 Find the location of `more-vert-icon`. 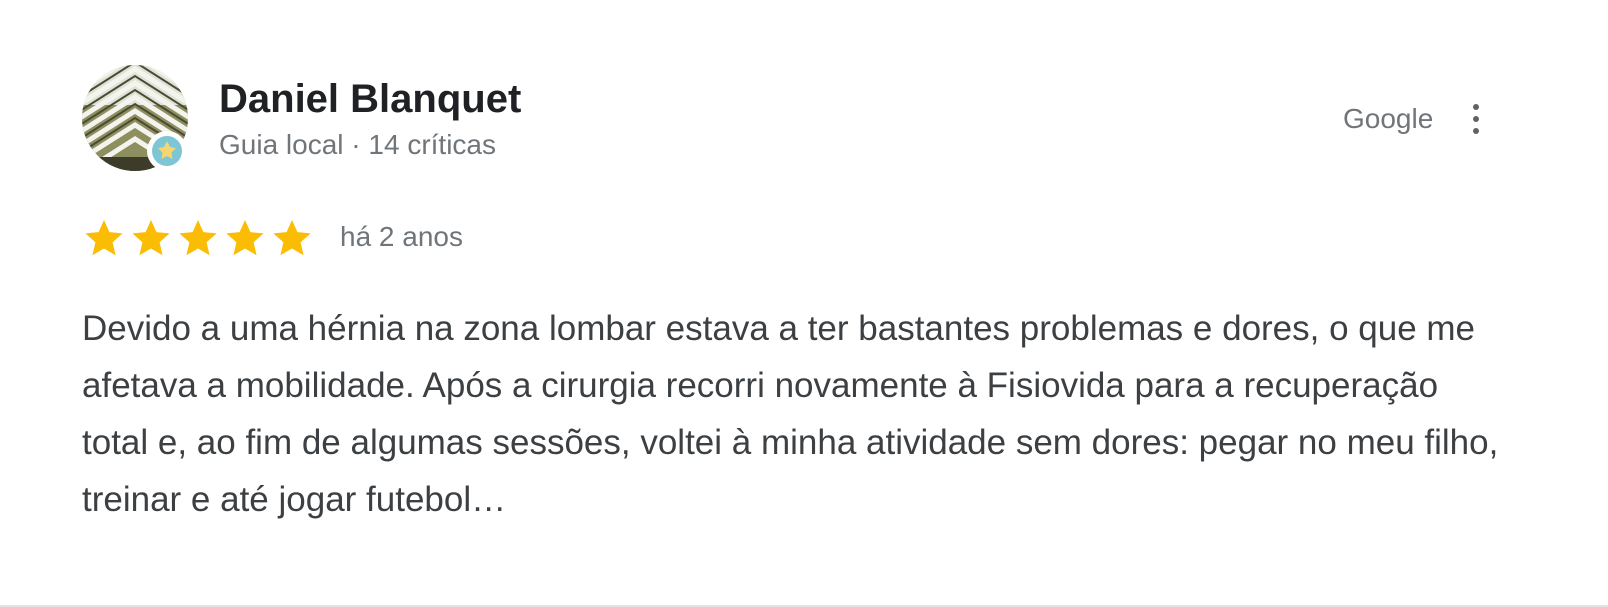

more-vert-icon is located at coordinates (1476, 119).